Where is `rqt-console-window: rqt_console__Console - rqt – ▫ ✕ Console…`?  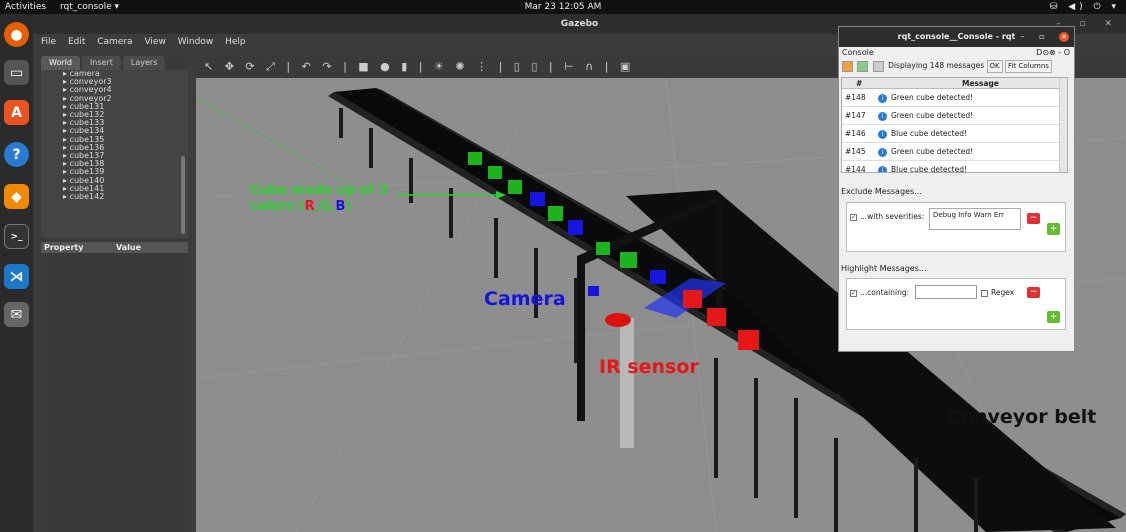
rqt-console-window: rqt_console__Console - rqt – ▫ ✕ Console… is located at coordinates (956, 189).